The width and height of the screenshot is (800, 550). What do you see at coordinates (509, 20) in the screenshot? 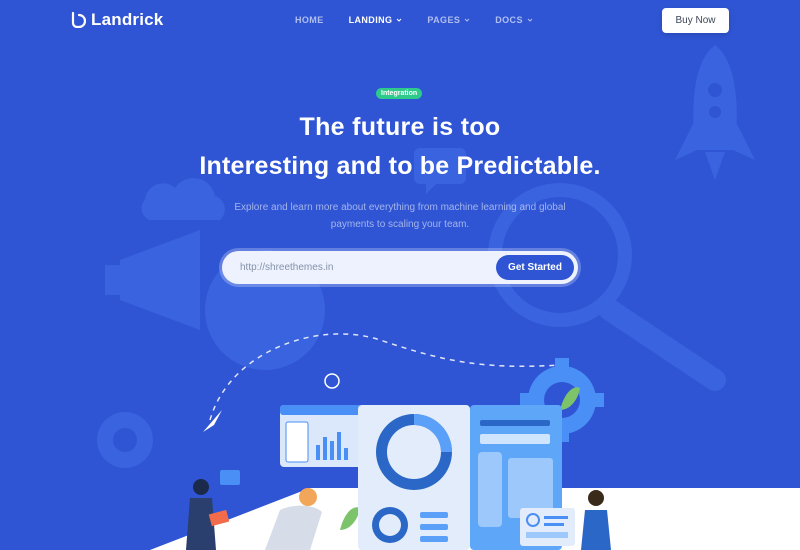
I see `nav-label: DOCS` at bounding box center [509, 20].